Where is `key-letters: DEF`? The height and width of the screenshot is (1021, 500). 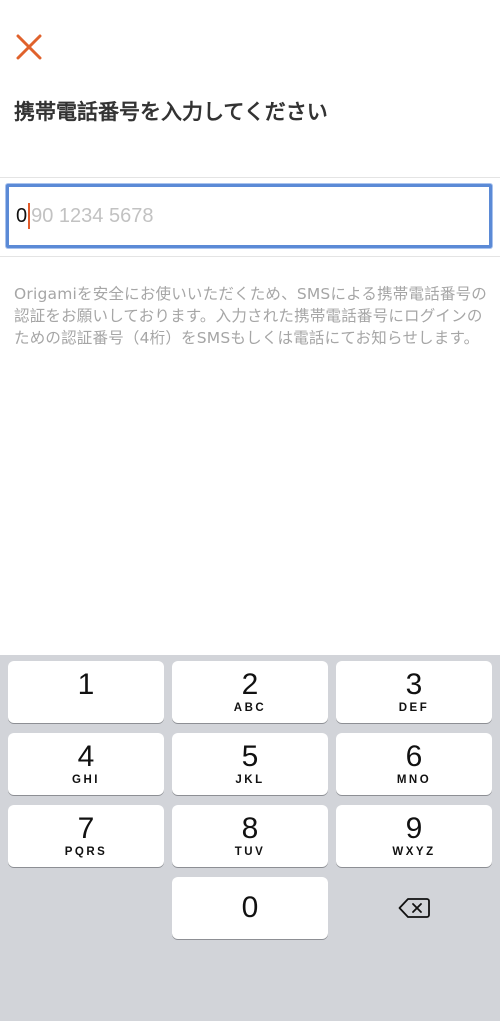 key-letters: DEF is located at coordinates (414, 707).